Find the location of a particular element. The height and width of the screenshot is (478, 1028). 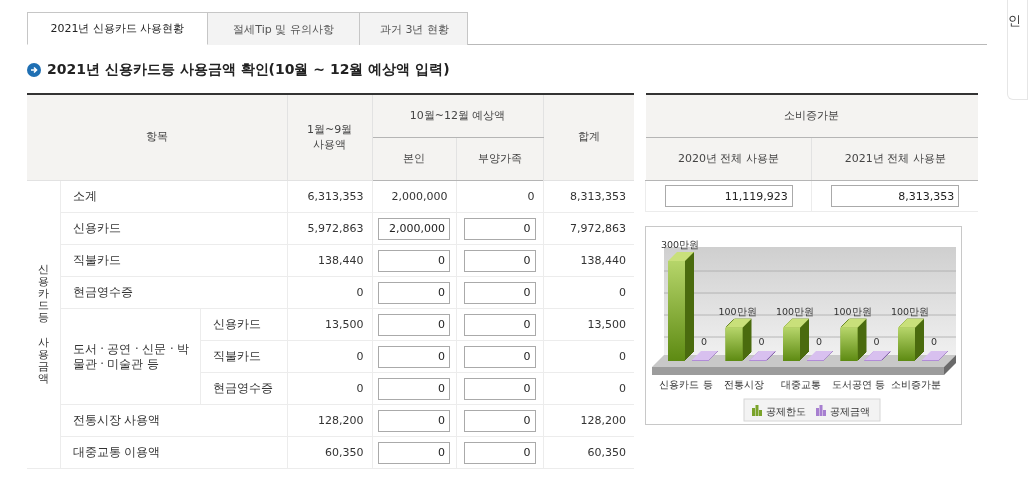

table-cell: 5,972,863 is located at coordinates (330, 228).